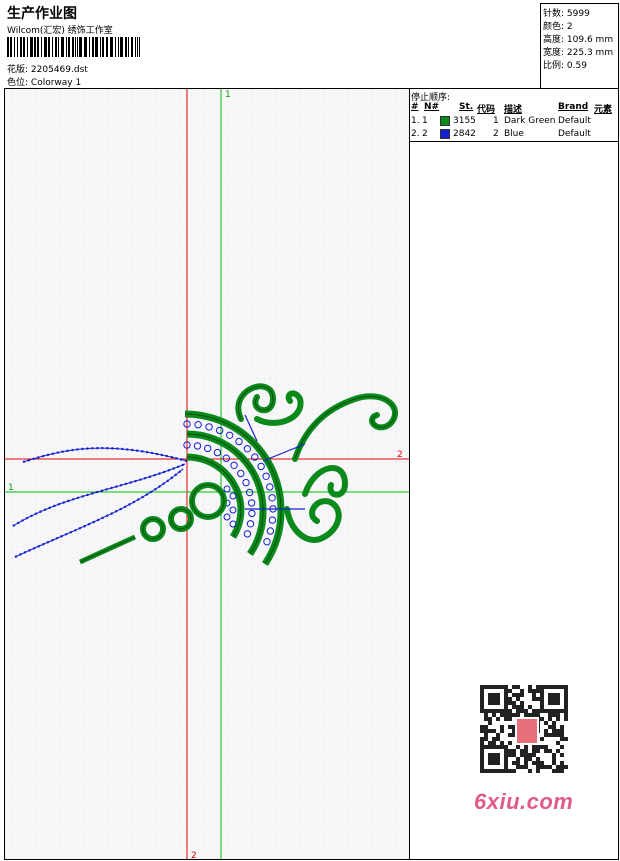 The width and height of the screenshot is (620, 861). I want to click on stat-width: 宽度: 225.3 mm, so click(578, 53).